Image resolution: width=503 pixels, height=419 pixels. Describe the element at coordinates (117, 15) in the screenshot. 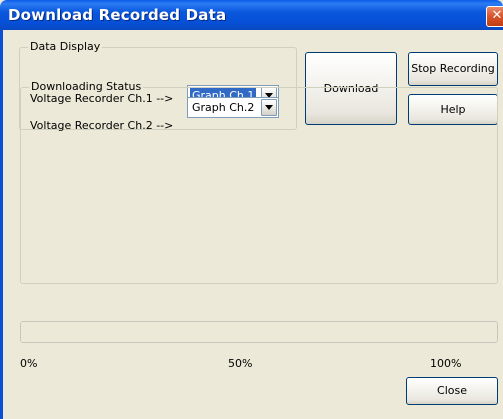

I see `window-title: Download Recorded Data` at that location.